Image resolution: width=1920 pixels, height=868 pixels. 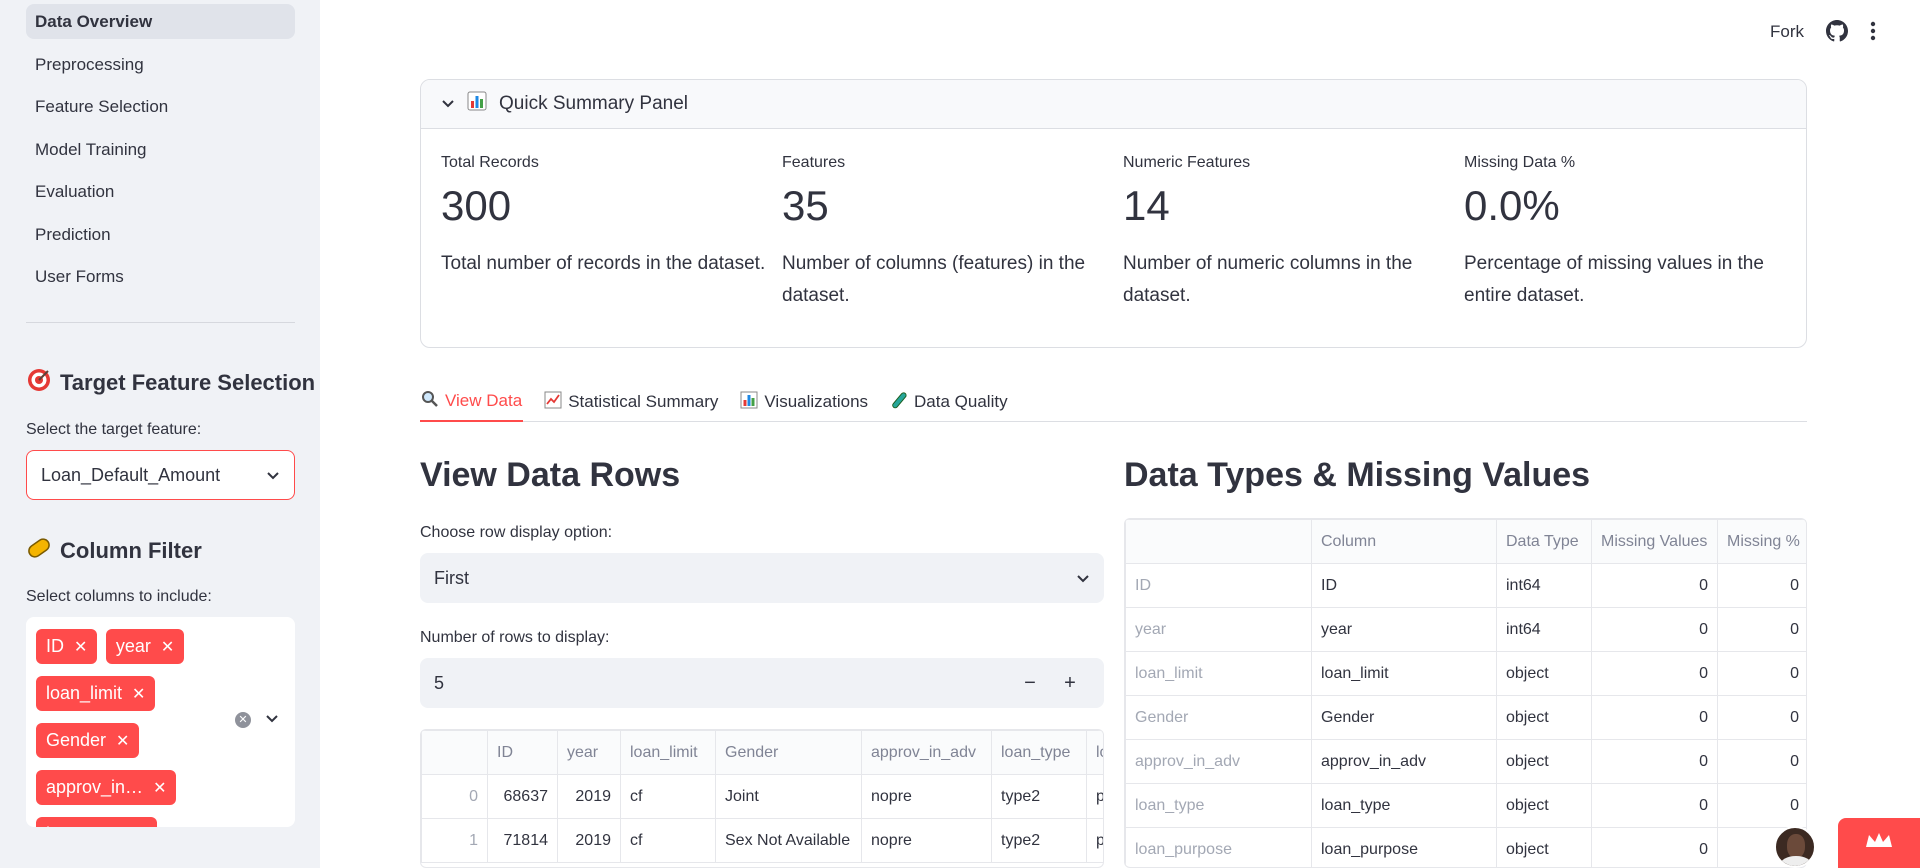 What do you see at coordinates (1404, 585) in the screenshot?
I see `table-cell: ID` at bounding box center [1404, 585].